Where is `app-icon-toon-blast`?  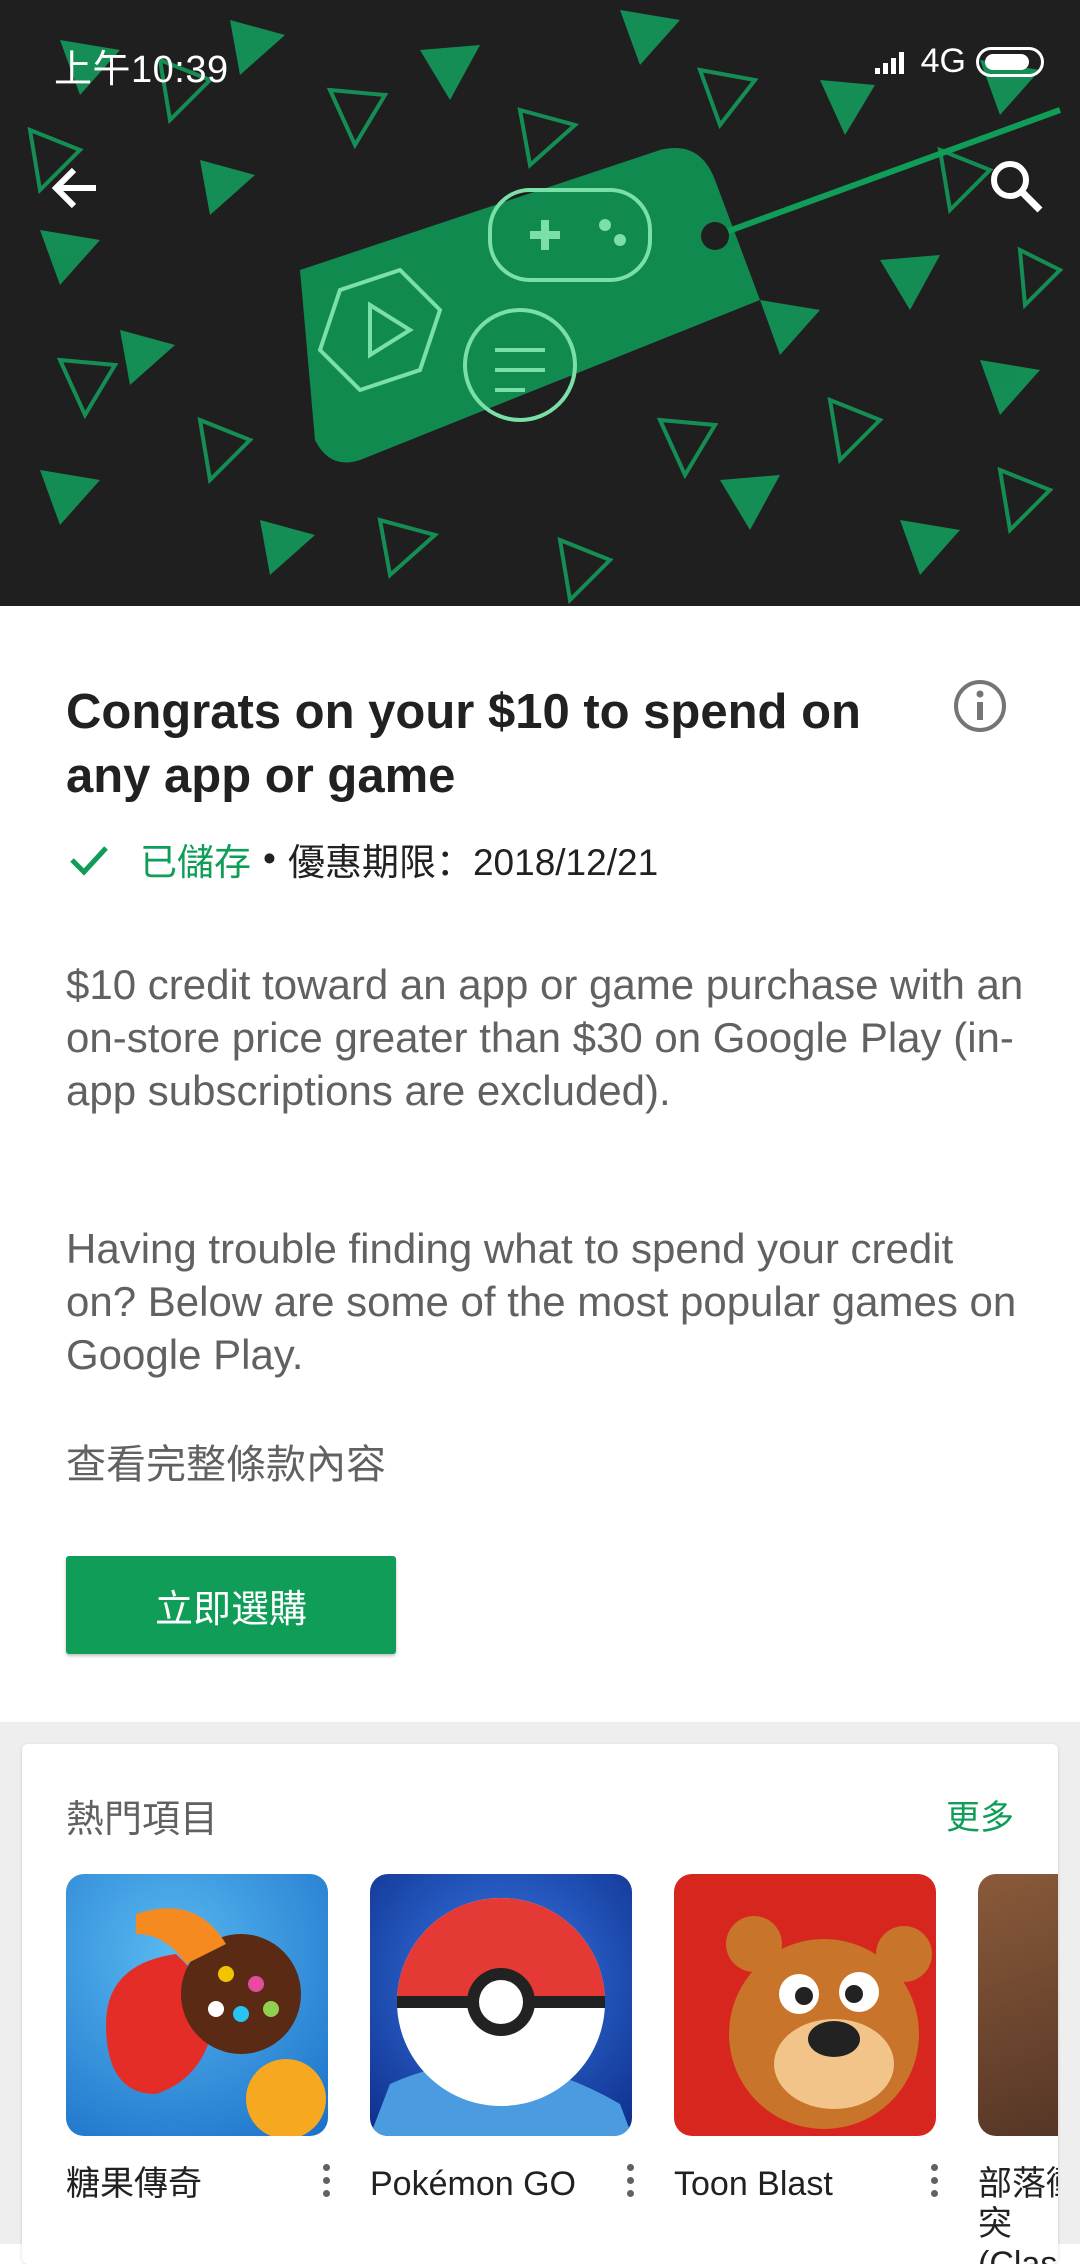 app-icon-toon-blast is located at coordinates (805, 2005).